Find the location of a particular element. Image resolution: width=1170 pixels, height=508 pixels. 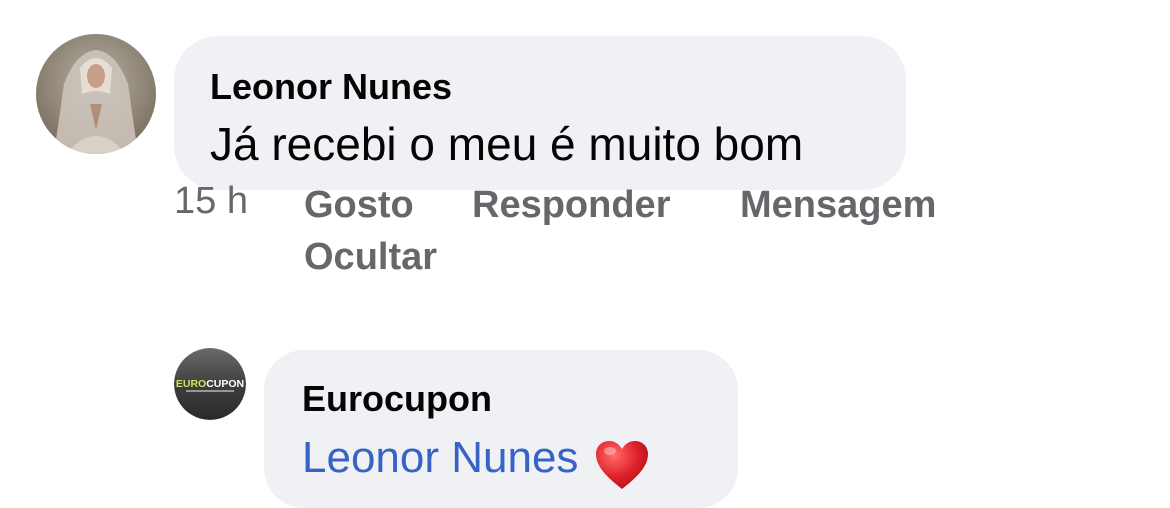

avatar: EUROCUPON is located at coordinates (210, 384).